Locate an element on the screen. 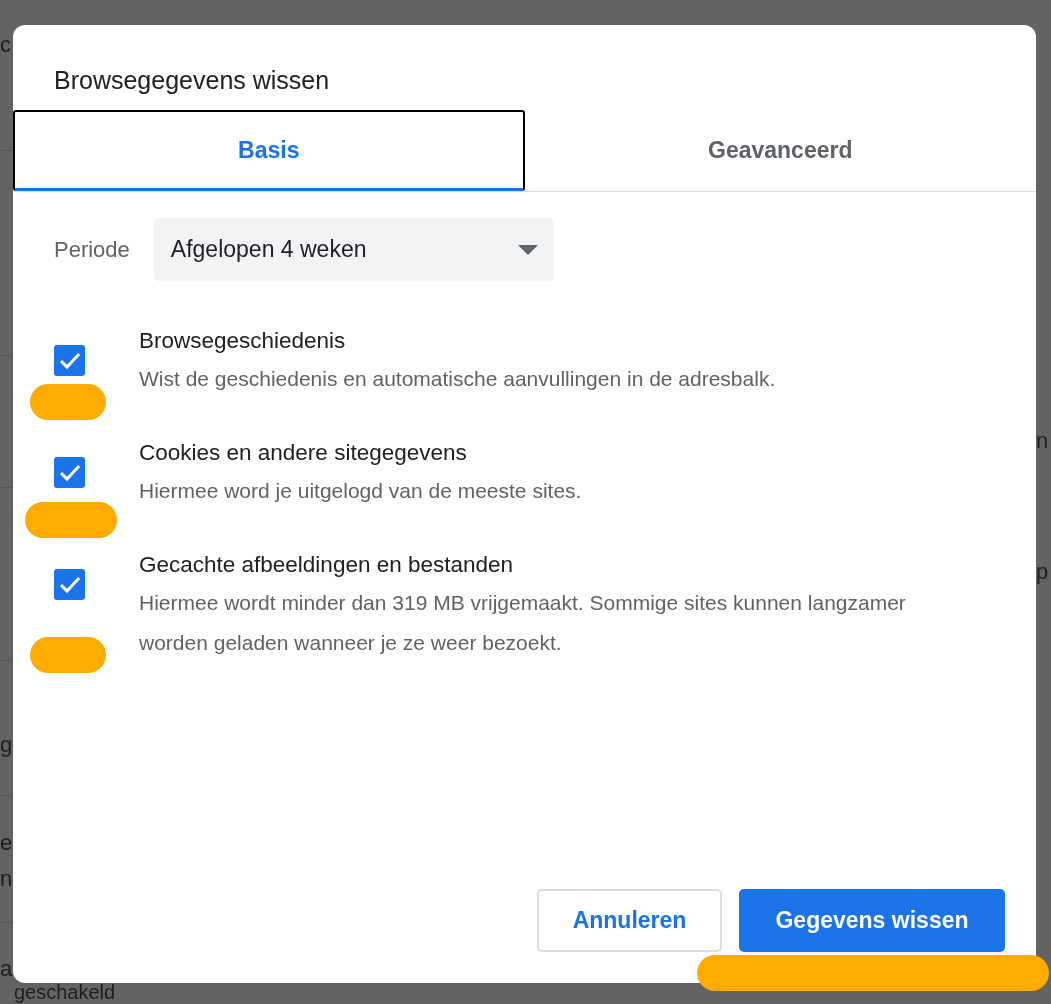 Image resolution: width=1051 pixels, height=1004 pixels. dropdown-arrow-icon is located at coordinates (527, 249).